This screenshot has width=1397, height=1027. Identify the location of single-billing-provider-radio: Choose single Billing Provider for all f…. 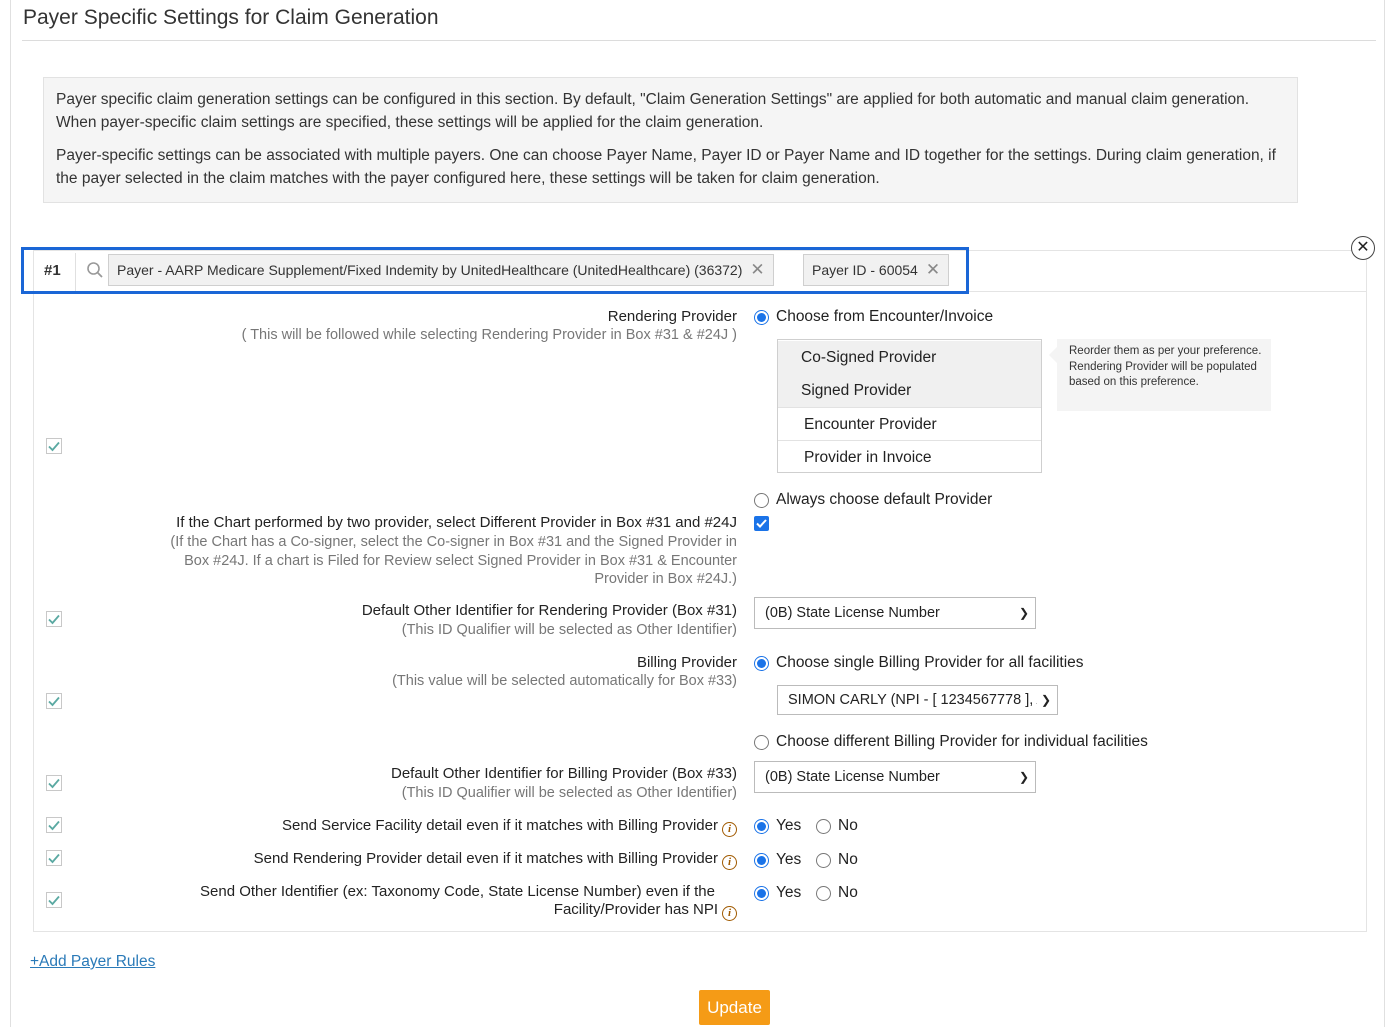
(919, 663).